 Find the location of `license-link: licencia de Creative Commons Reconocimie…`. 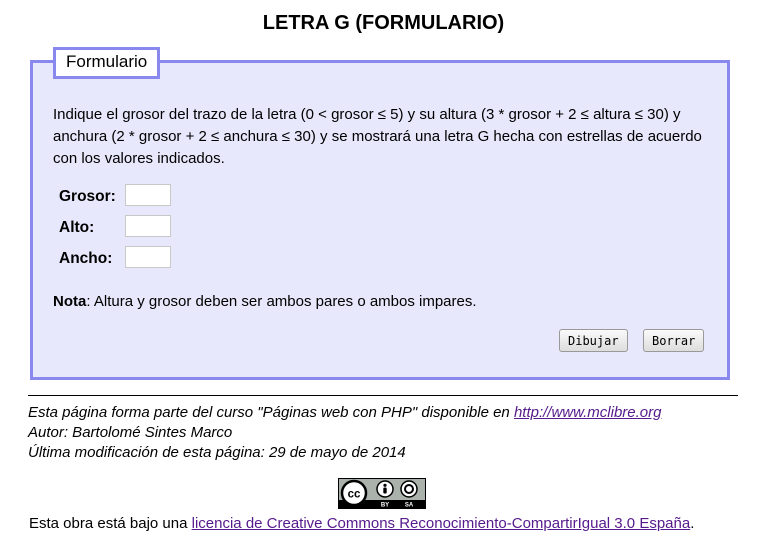

license-link: licencia de Creative Commons Reconocimie… is located at coordinates (441, 523).